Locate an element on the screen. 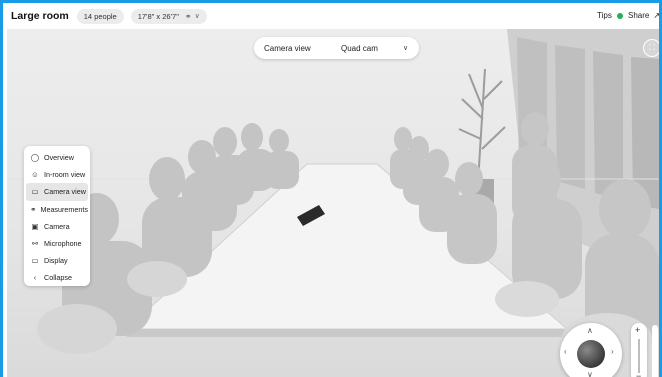  ruler-icon: ⚭ is located at coordinates (33, 209).